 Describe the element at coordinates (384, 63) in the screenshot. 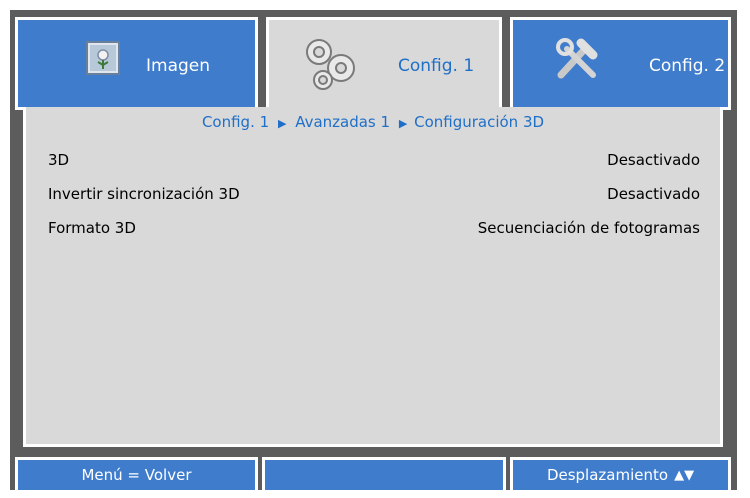

I see `tab-config-1: Config. 1` at that location.